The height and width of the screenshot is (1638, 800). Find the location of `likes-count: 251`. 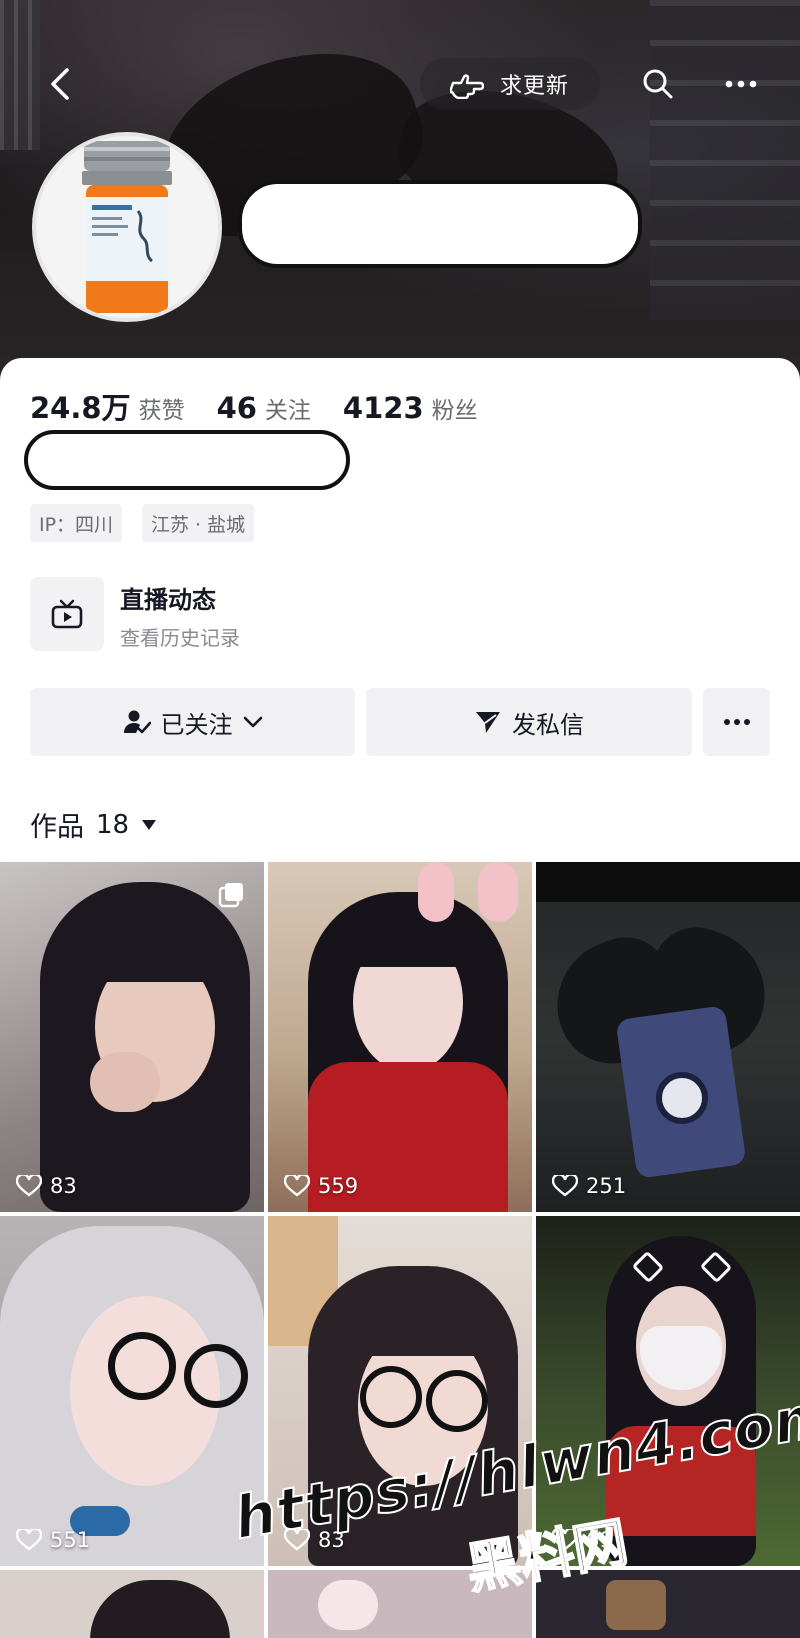

likes-count: 251 is located at coordinates (606, 1186).